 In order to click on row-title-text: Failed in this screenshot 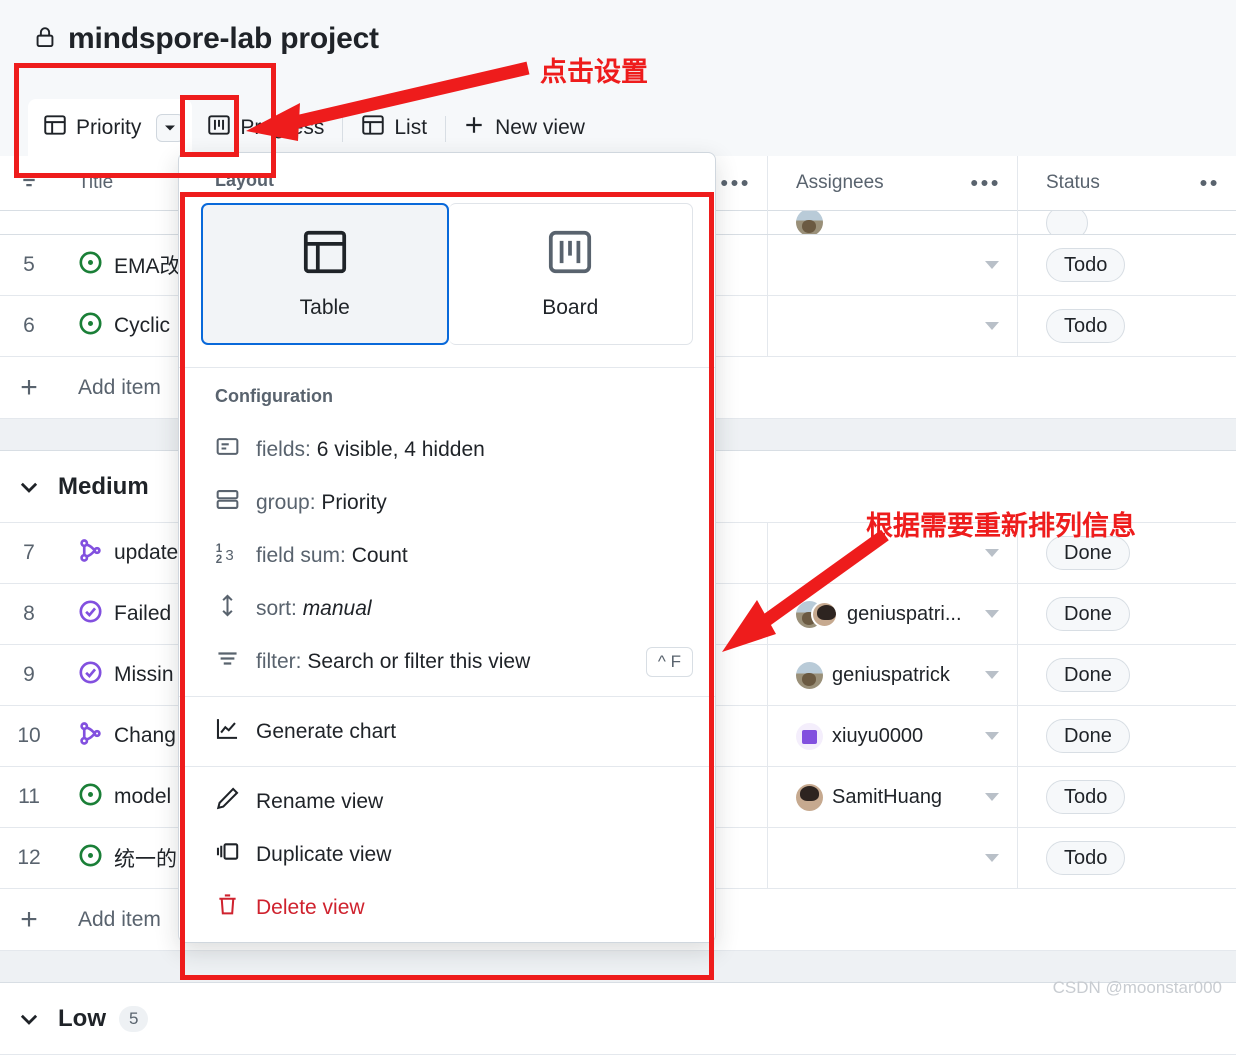, I will do `click(143, 613)`.